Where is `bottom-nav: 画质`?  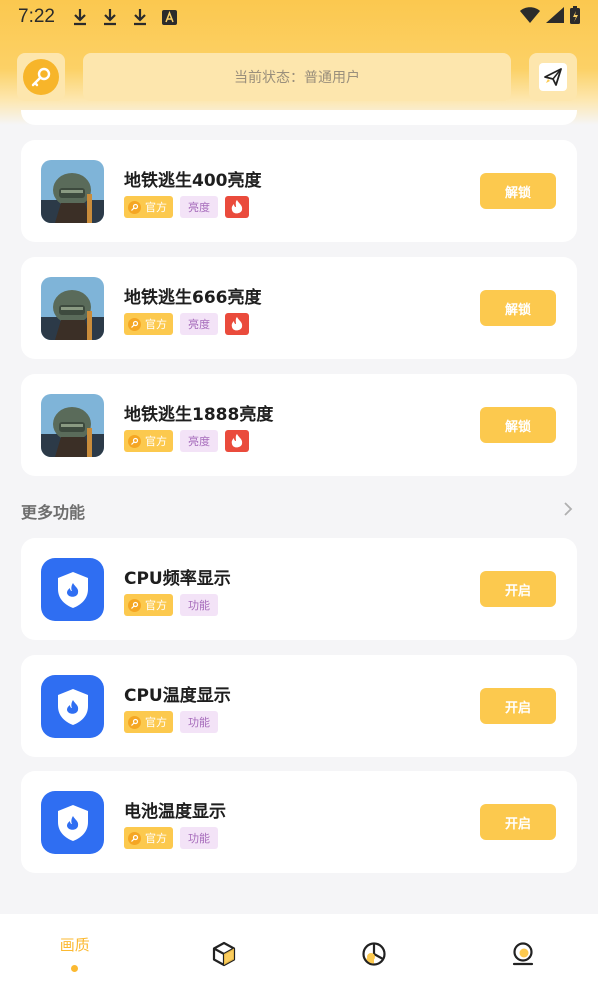 bottom-nav: 画质 is located at coordinates (299, 956).